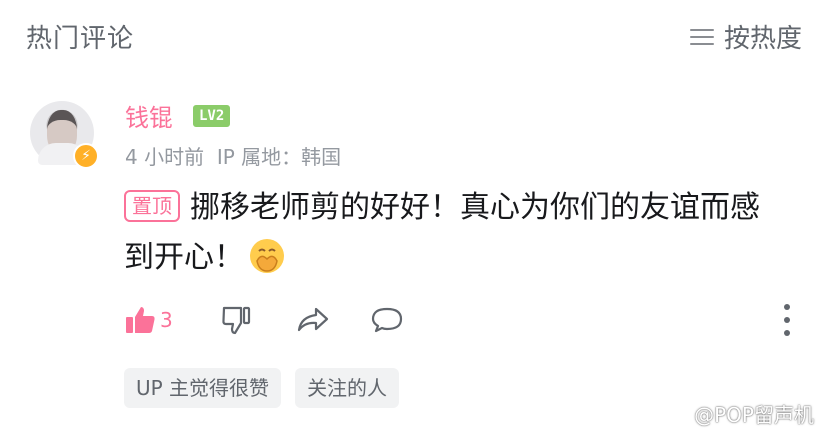  What do you see at coordinates (754, 415) in the screenshot?
I see `watermark-text: @POP留声机` at bounding box center [754, 415].